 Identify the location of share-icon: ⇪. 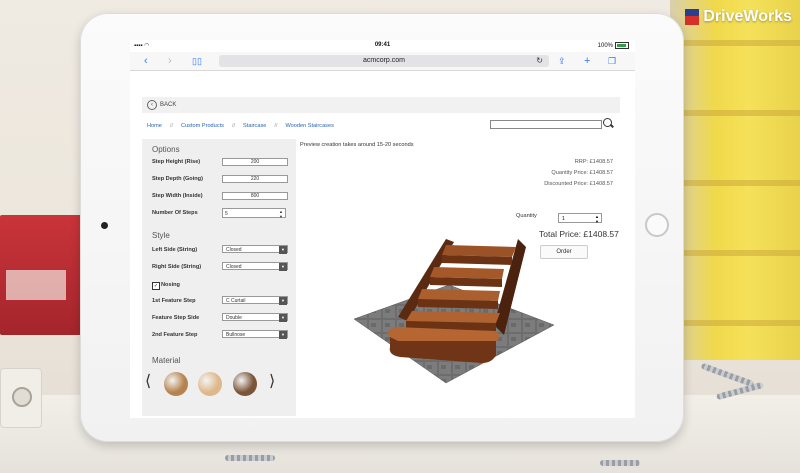
(562, 61).